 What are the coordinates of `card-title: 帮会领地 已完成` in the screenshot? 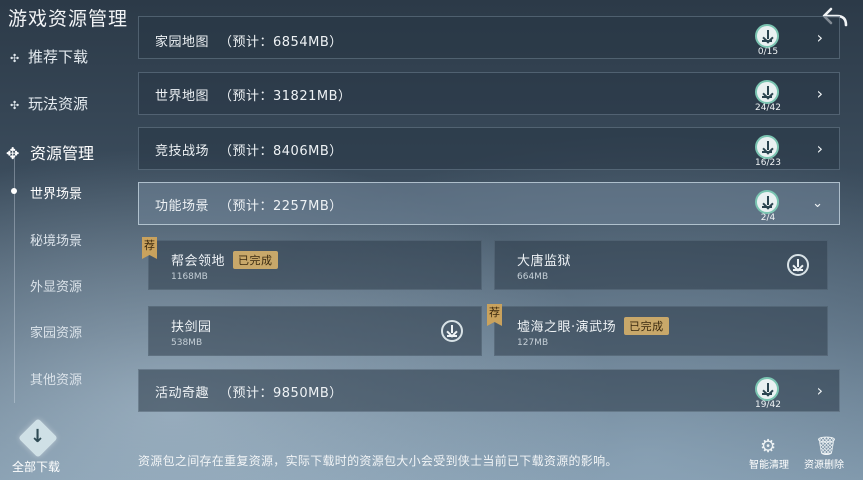 It's located at (224, 259).